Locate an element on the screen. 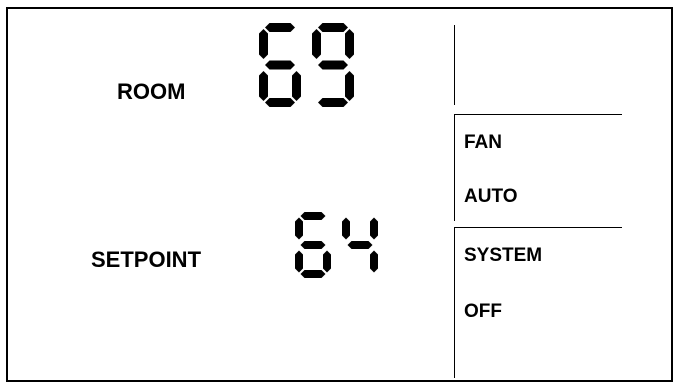  top-right-divider is located at coordinates (454, 65).